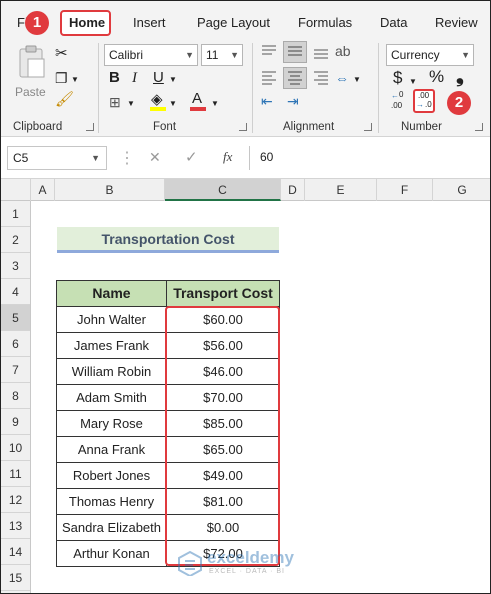 This screenshot has width=491, height=594. I want to click on row-header: 12, so click(15, 500).